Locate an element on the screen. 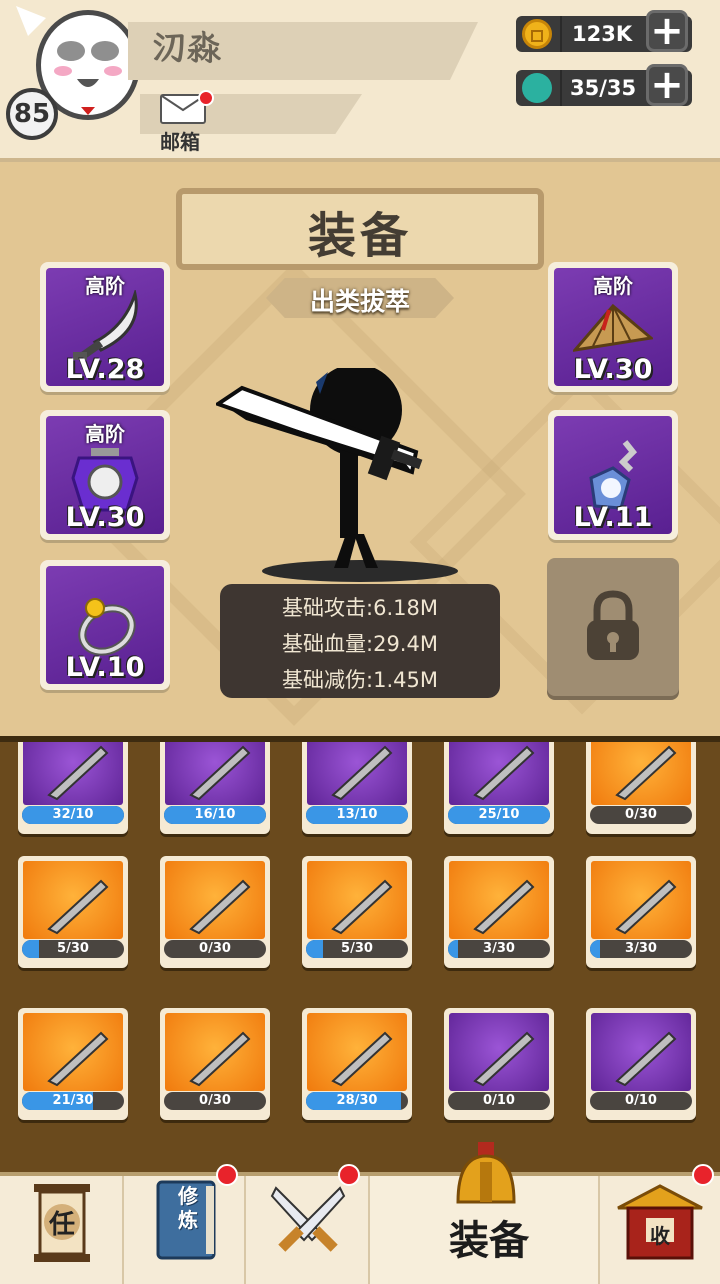  inventory-item: 32/10 is located at coordinates (73, 788).